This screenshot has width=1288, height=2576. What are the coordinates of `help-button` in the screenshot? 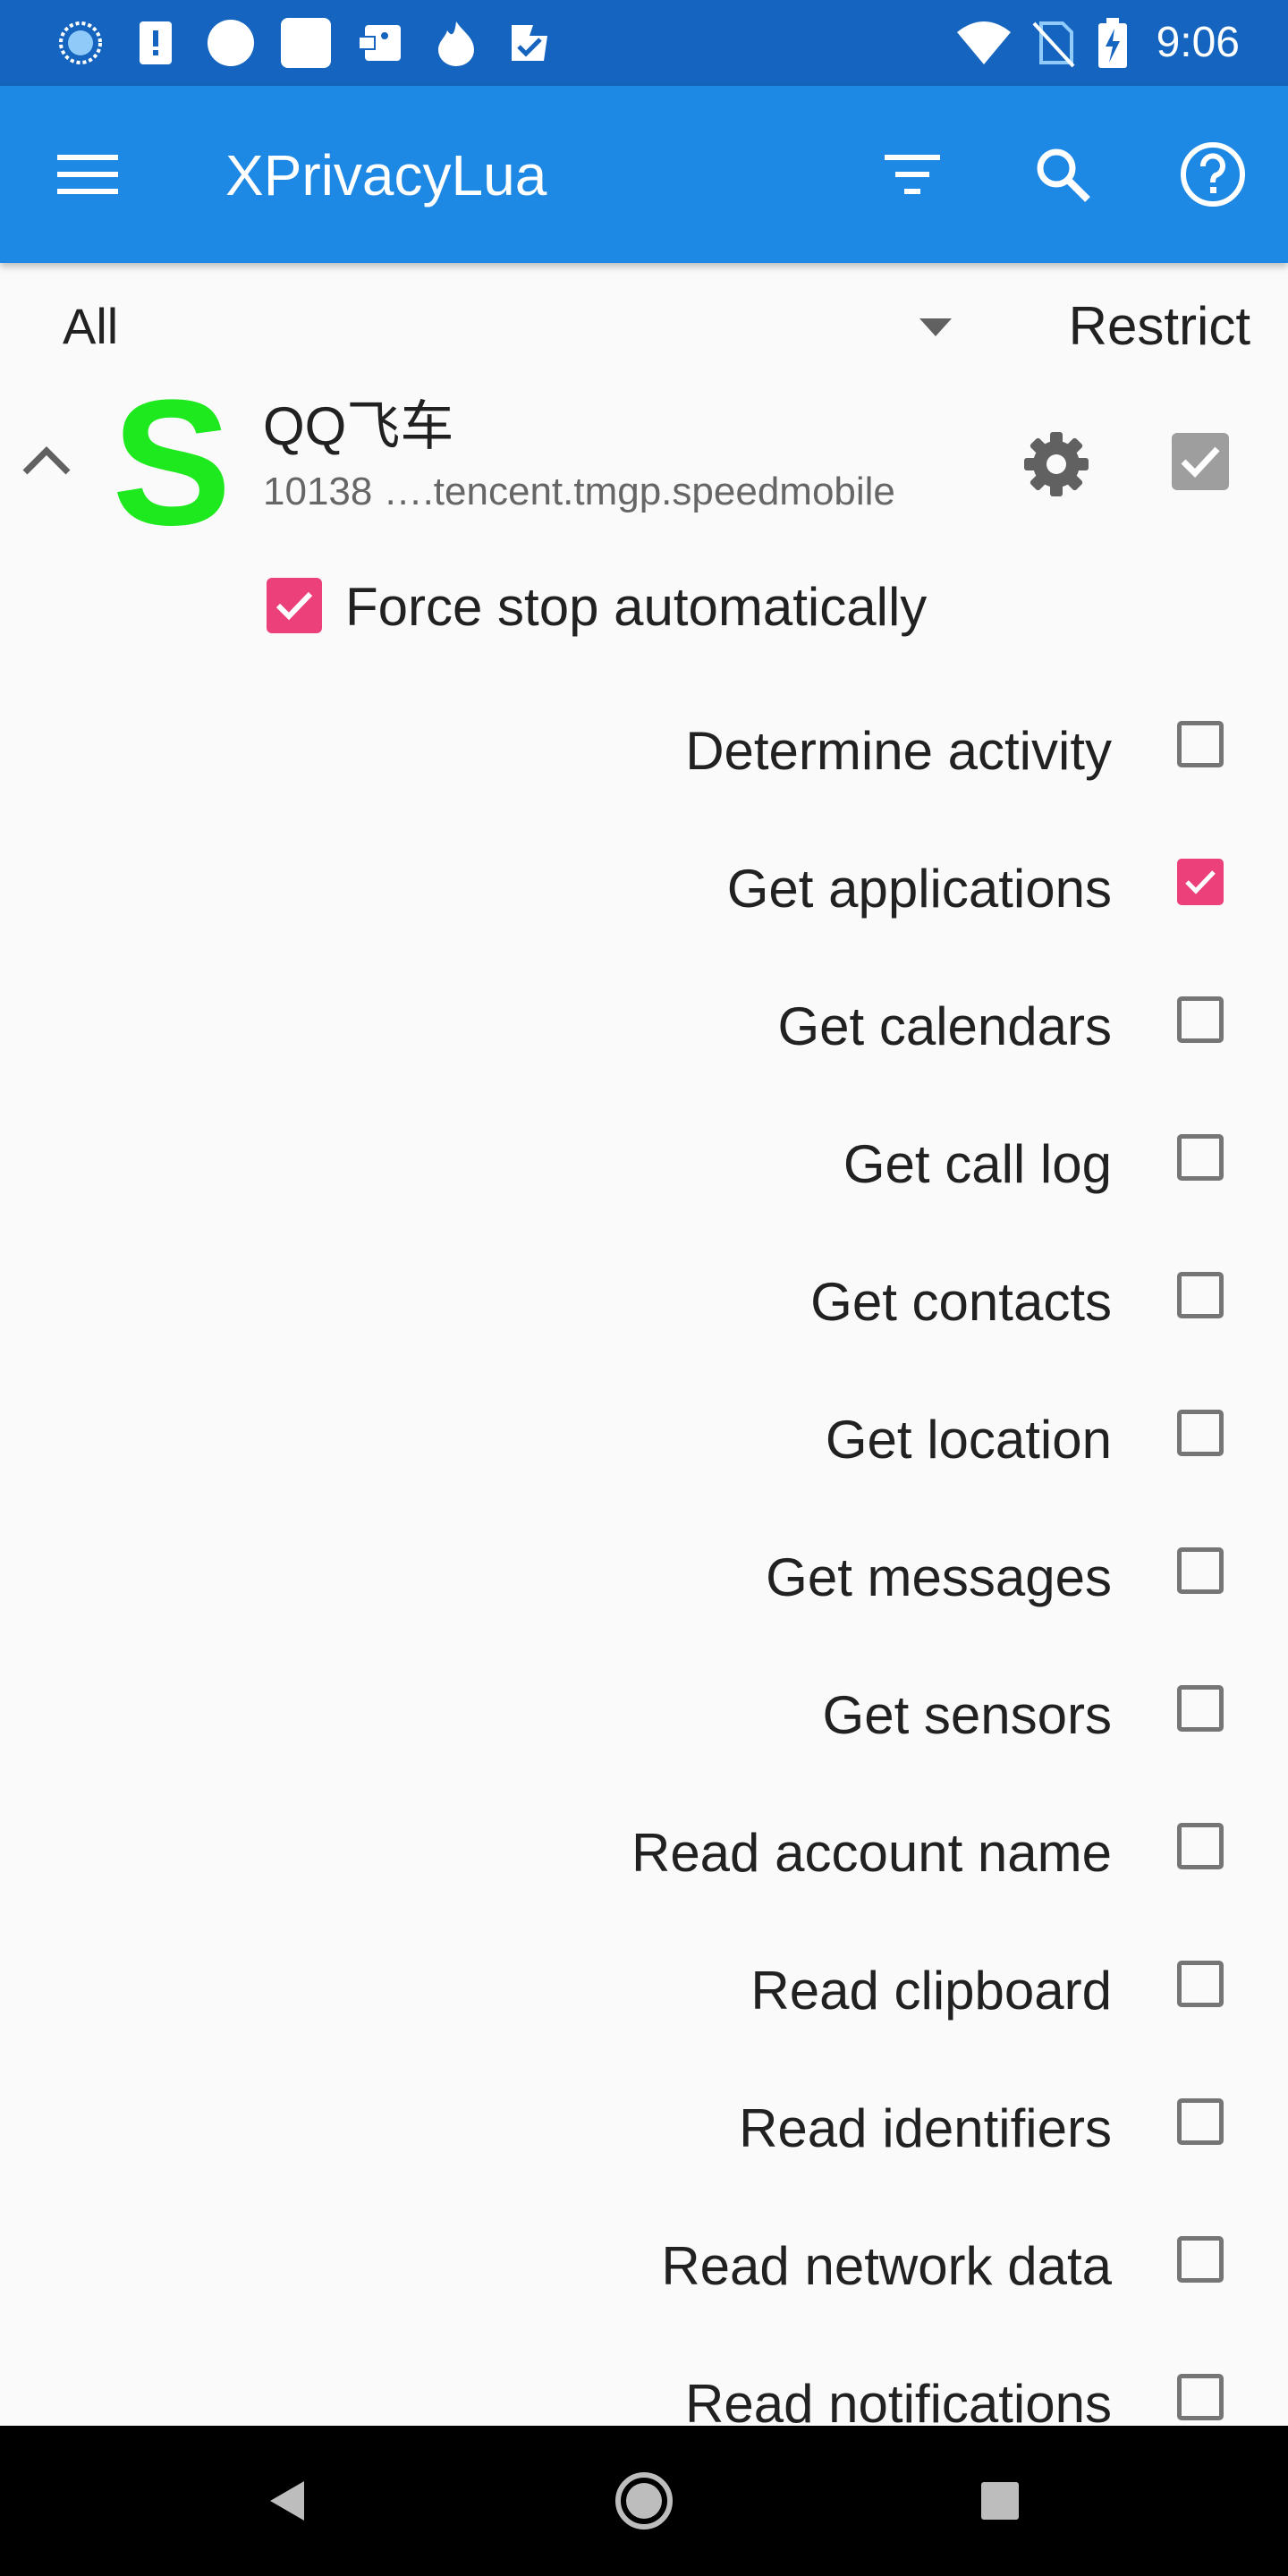 It's located at (1213, 174).